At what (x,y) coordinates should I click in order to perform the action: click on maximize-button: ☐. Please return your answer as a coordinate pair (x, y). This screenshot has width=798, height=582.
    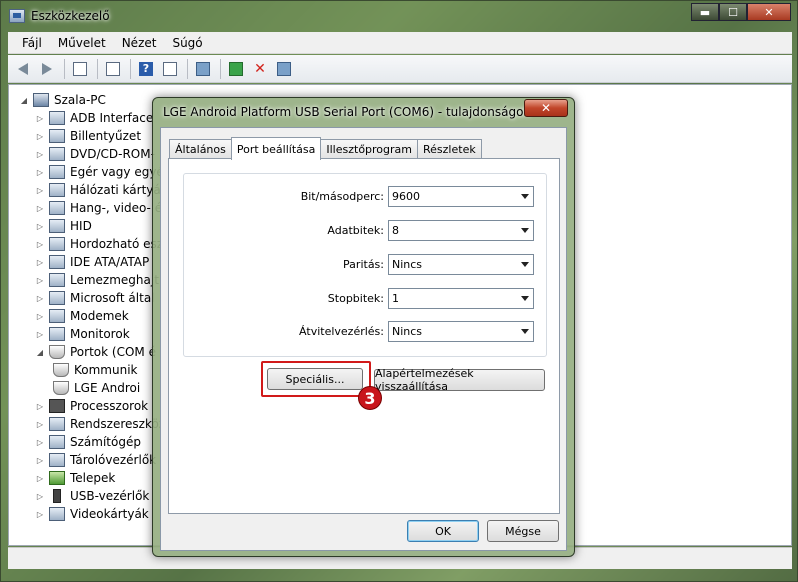
    Looking at the image, I should click on (733, 12).